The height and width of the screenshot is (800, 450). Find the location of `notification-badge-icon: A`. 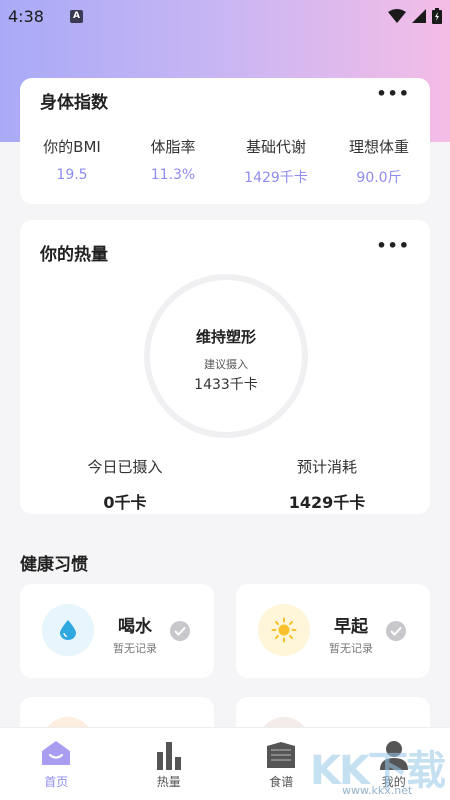

notification-badge-icon: A is located at coordinates (76, 16).